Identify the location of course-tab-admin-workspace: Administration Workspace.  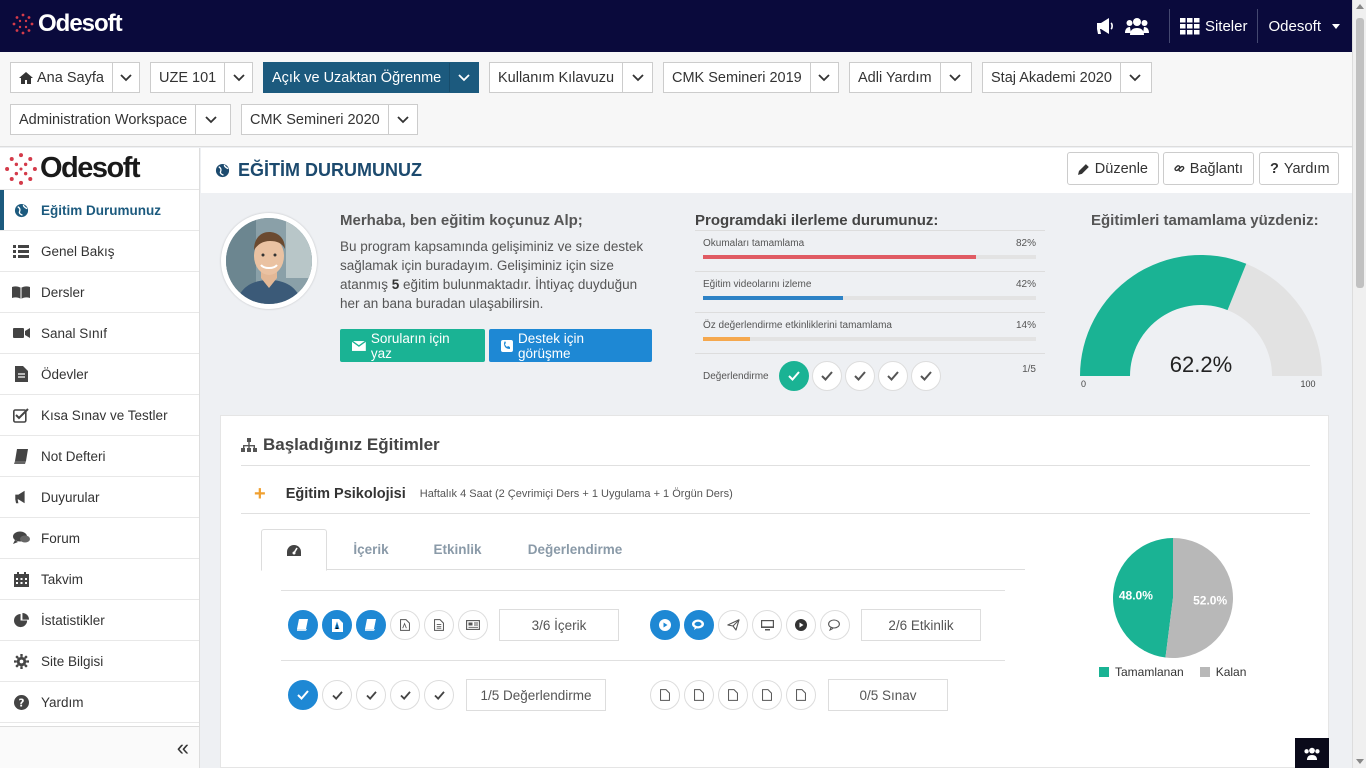
(120, 119).